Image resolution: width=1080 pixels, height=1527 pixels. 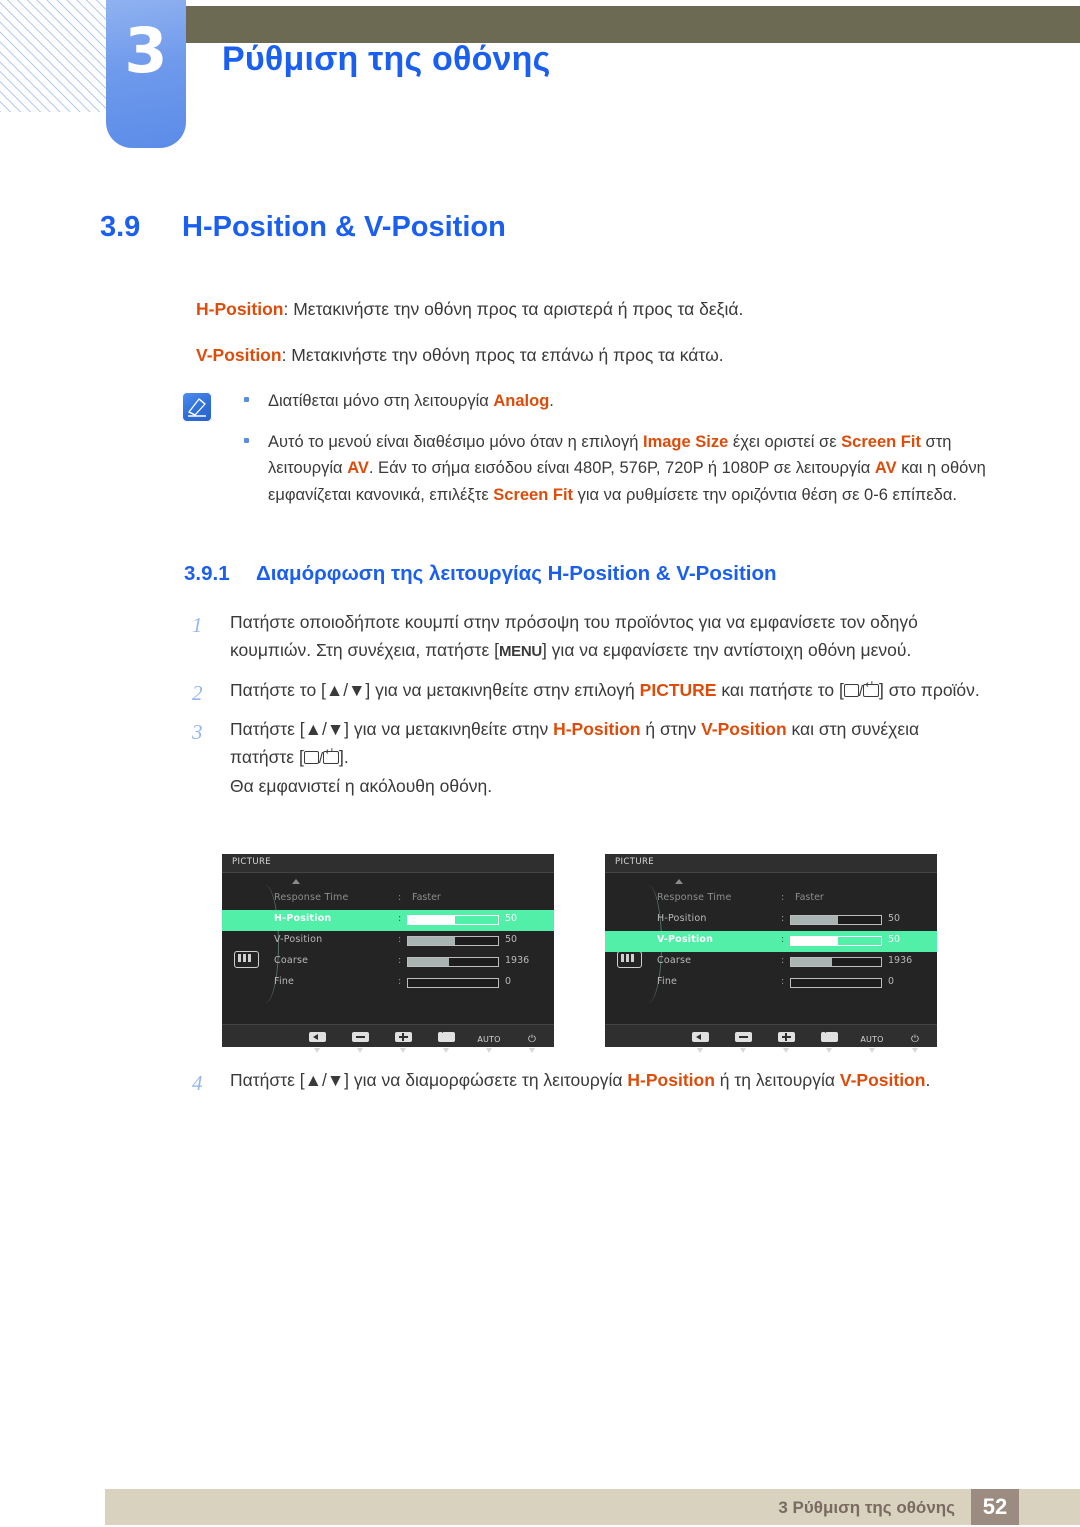 What do you see at coordinates (597, 729) in the screenshot?
I see `term-h-position-step3: H-Position` at bounding box center [597, 729].